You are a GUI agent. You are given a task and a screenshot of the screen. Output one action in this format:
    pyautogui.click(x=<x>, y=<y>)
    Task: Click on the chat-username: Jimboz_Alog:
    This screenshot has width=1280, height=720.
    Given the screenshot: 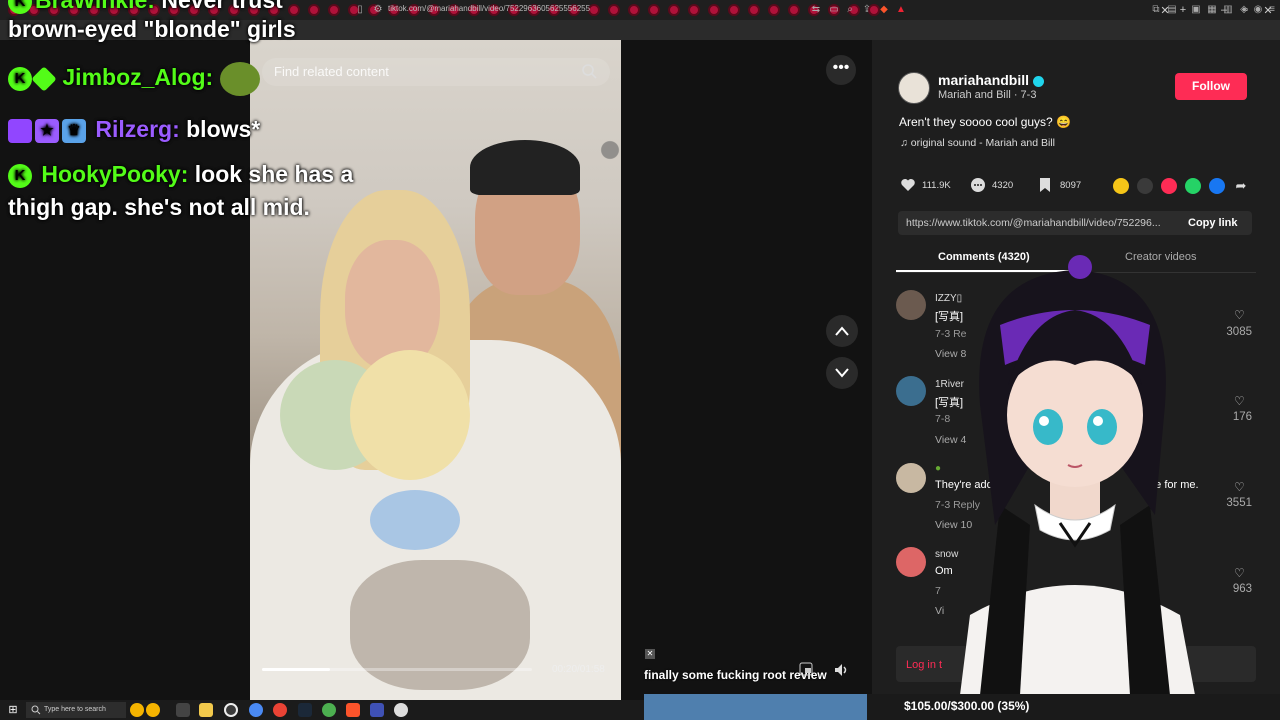 What is the action you would take?
    pyautogui.click(x=138, y=77)
    